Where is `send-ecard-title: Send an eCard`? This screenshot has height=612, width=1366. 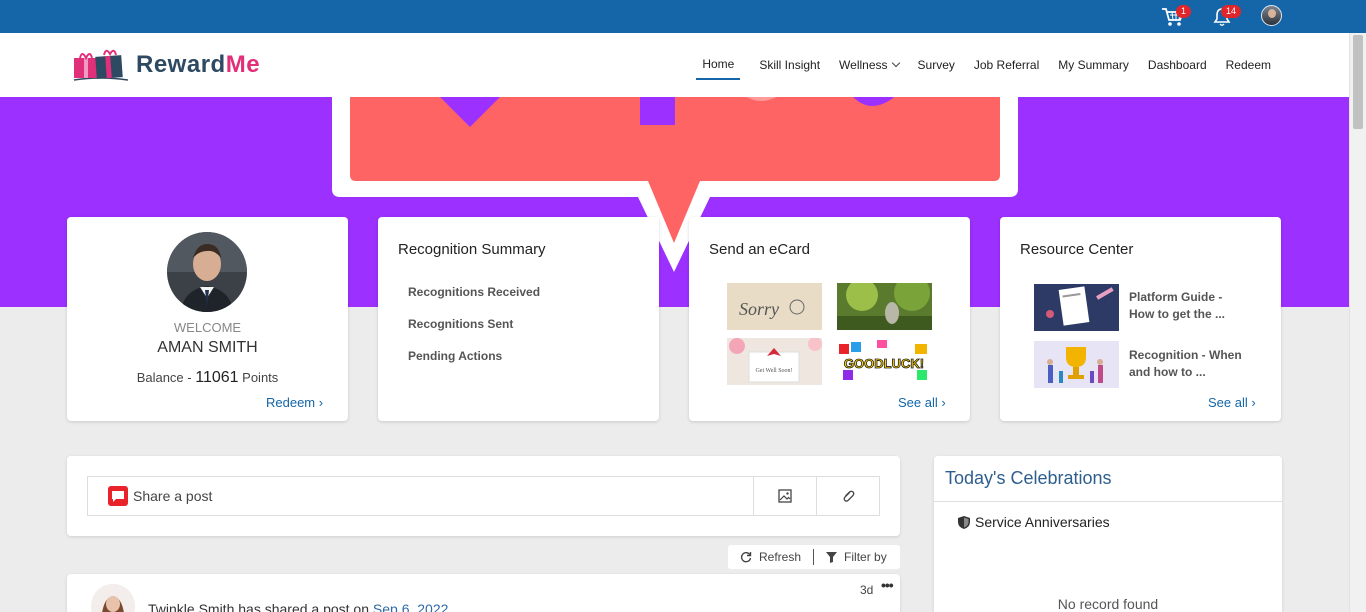
send-ecard-title: Send an eCard is located at coordinates (759, 249).